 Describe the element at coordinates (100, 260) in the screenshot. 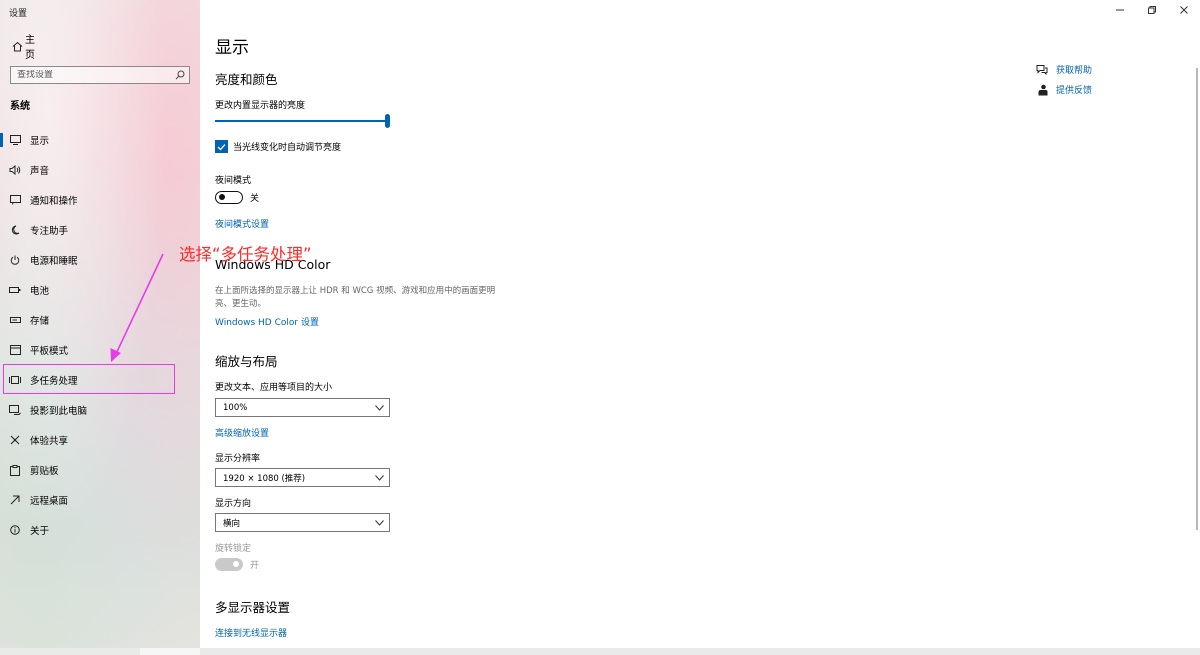

I see `sidebar-item-power: 电源和睡眠` at that location.